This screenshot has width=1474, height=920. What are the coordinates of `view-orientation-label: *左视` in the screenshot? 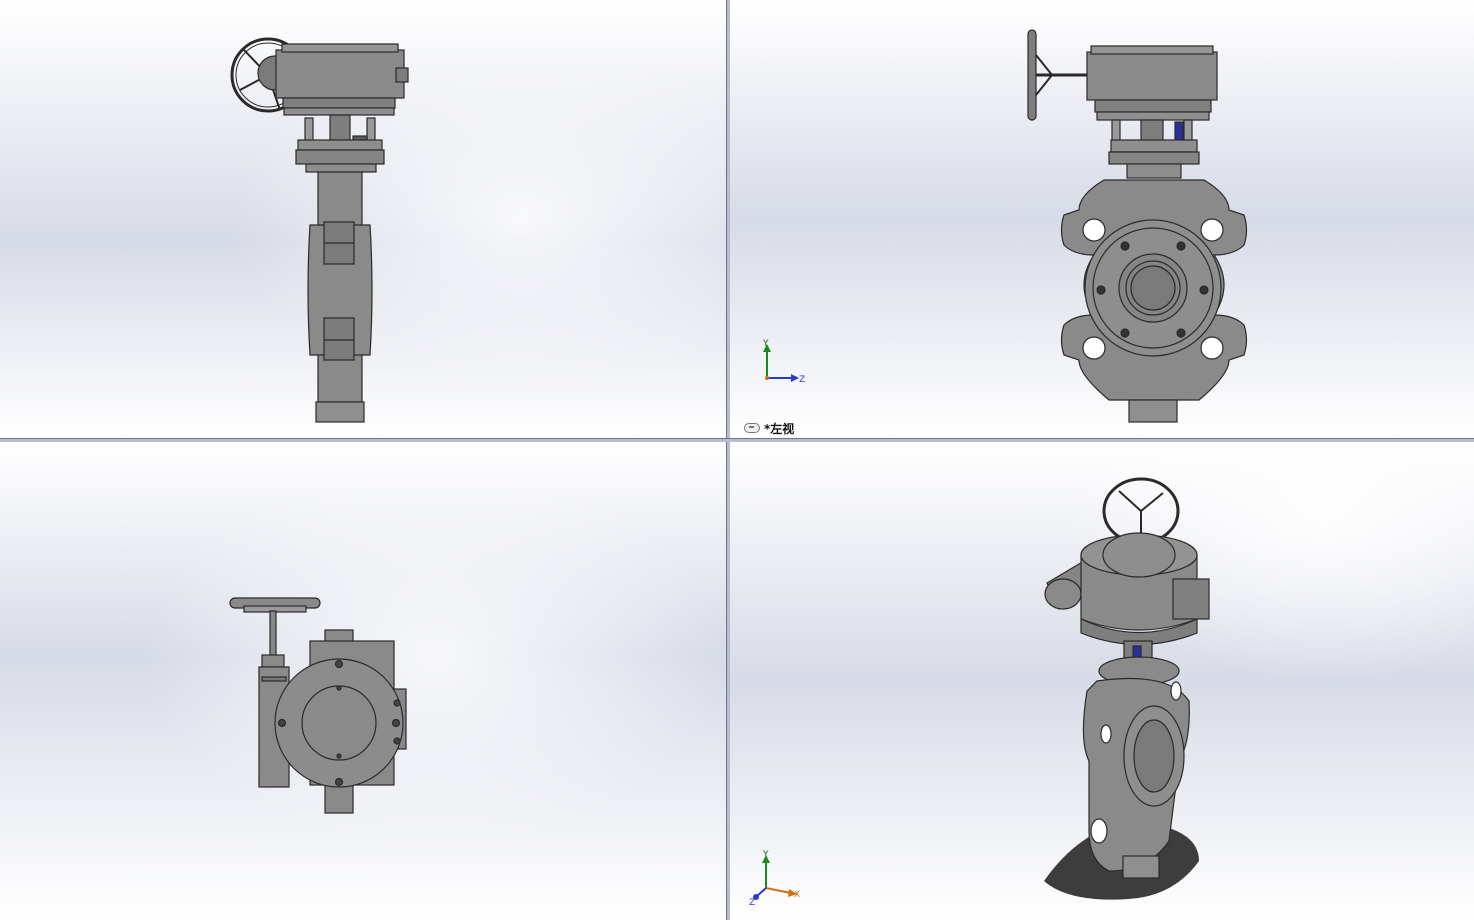 It's located at (769, 428).